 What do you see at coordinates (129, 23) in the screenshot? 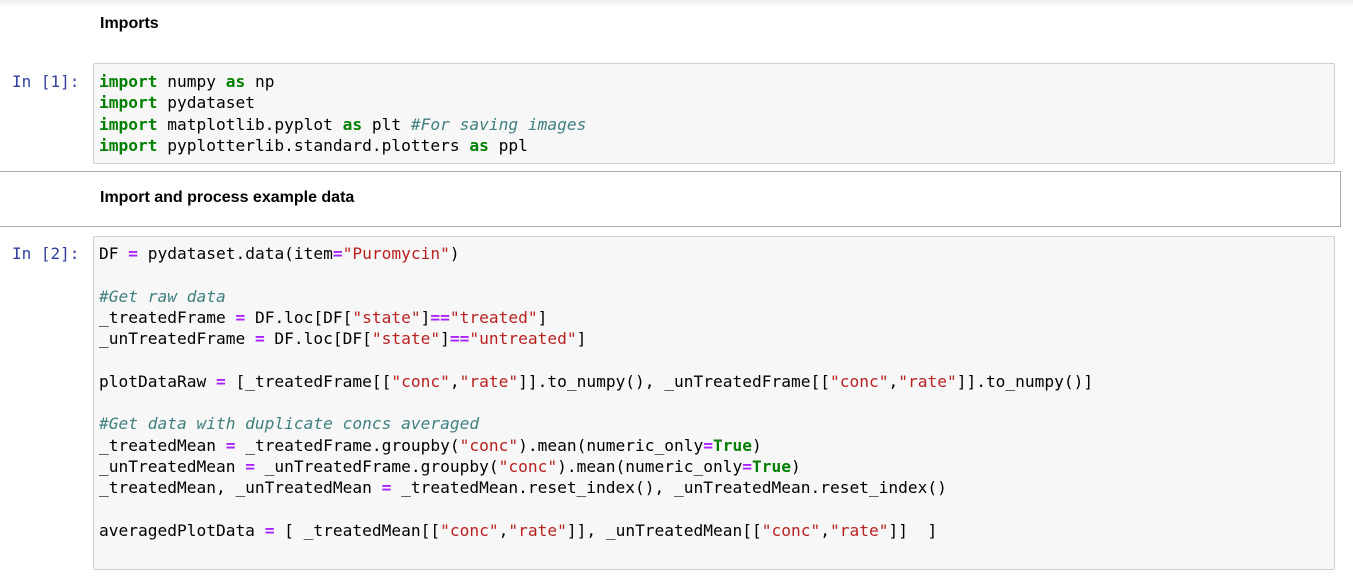
I see `markdown-heading: Imports` at bounding box center [129, 23].